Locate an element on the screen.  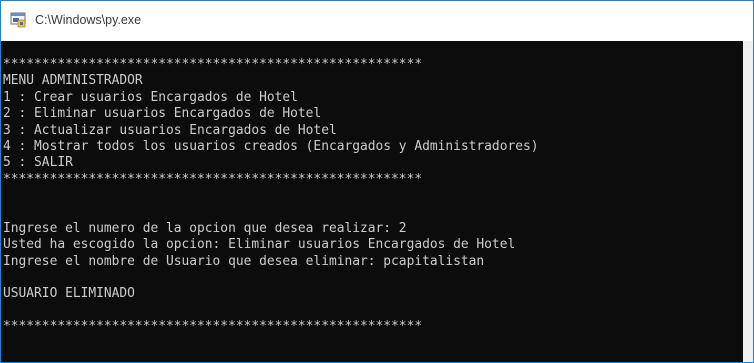
console-line: 1 : Crear usuarios Encargados de Hotel is located at coordinates (150, 97).